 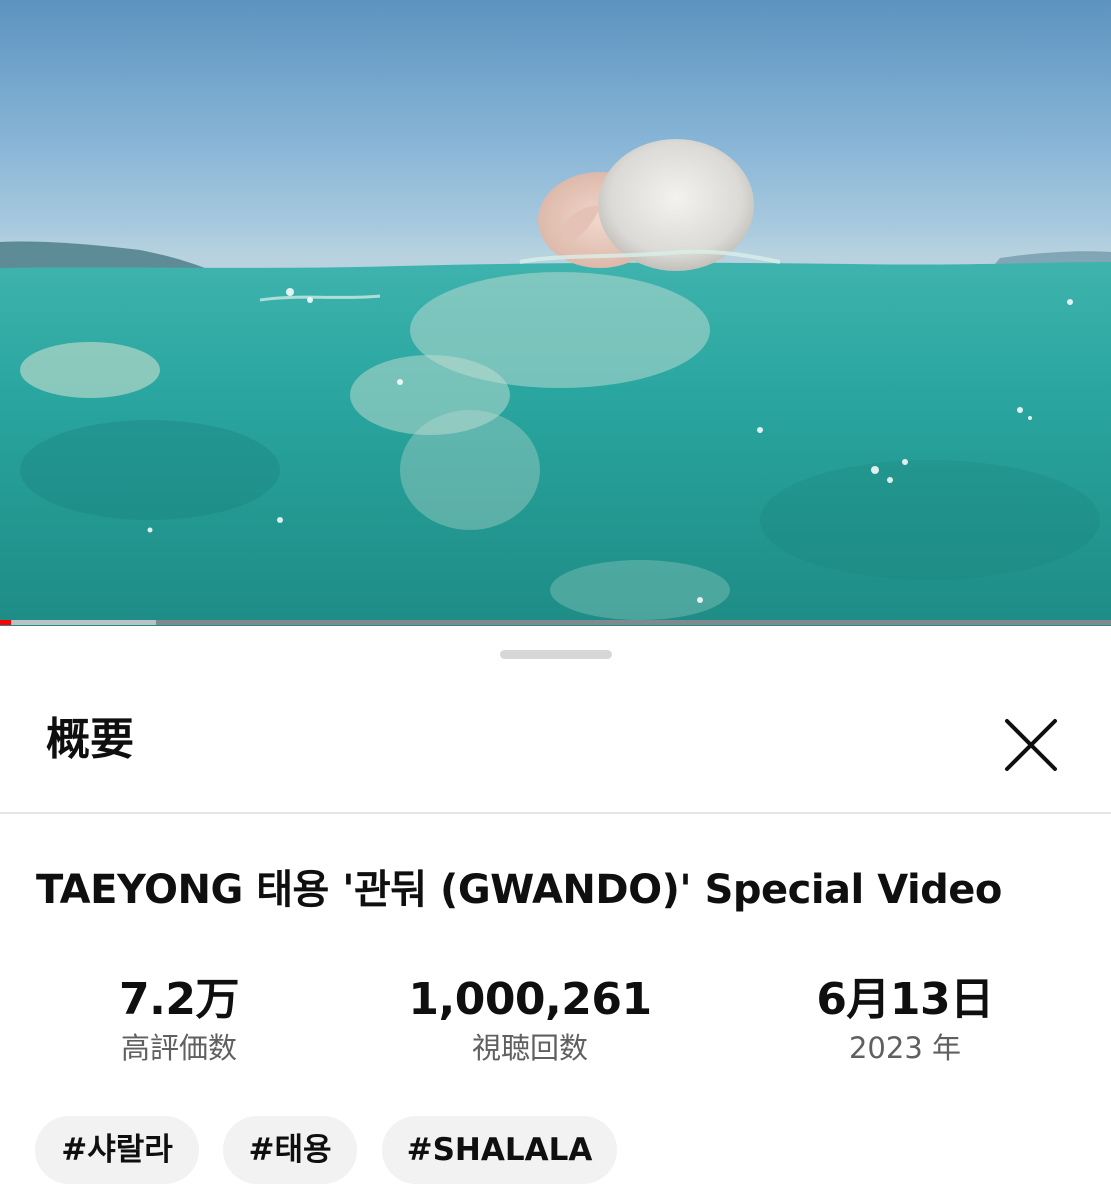 What do you see at coordinates (555, 622) in the screenshot?
I see `progress-bar` at bounding box center [555, 622].